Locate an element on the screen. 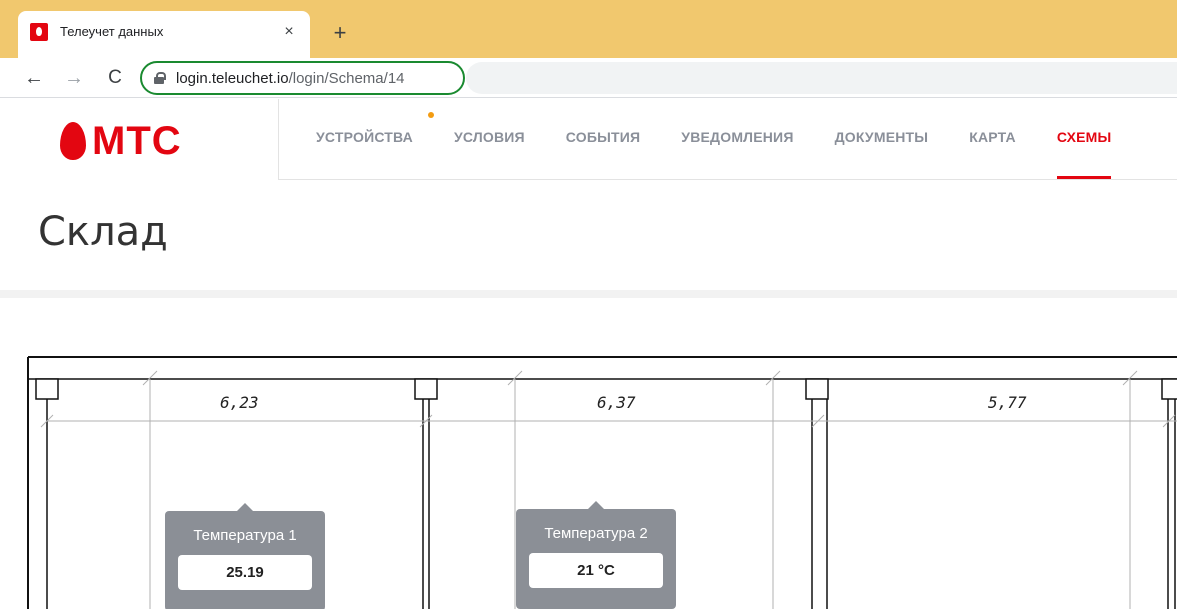 This screenshot has height=609, width=1177. browser-toolbar: ← → C login.teleuchet.io/login/Schema/14 is located at coordinates (588, 78).